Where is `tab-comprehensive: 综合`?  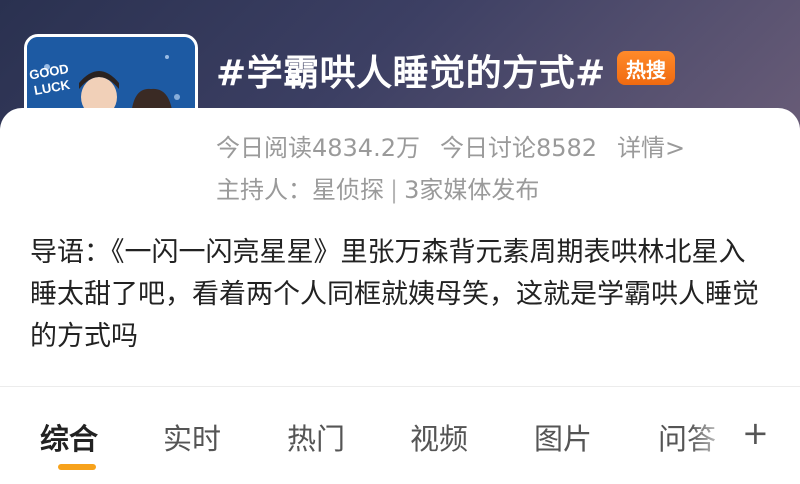 tab-comprehensive: 综合 is located at coordinates (69, 437).